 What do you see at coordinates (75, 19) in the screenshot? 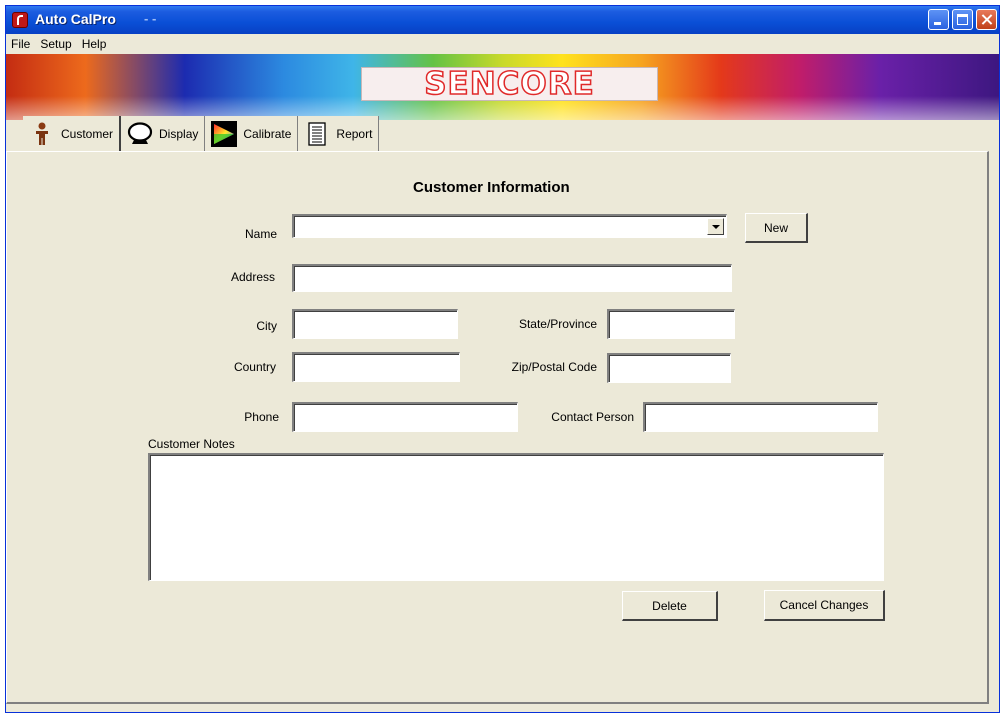
I see `window-title: Auto CalPro` at bounding box center [75, 19].